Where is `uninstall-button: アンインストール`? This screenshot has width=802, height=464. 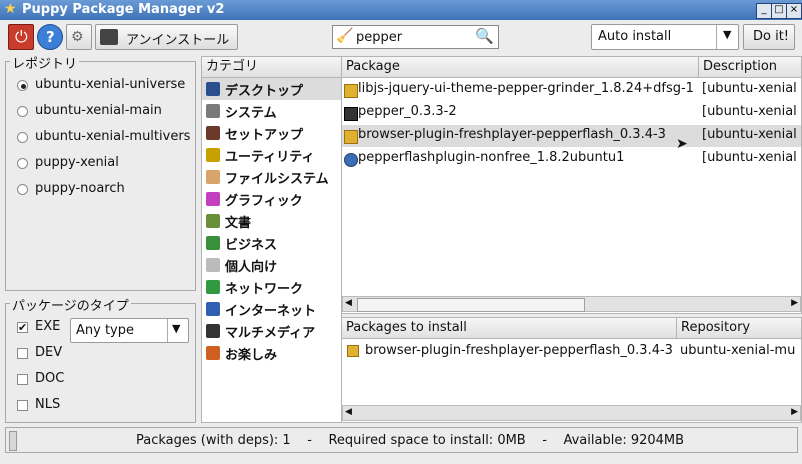 uninstall-button: アンインストール is located at coordinates (166, 37).